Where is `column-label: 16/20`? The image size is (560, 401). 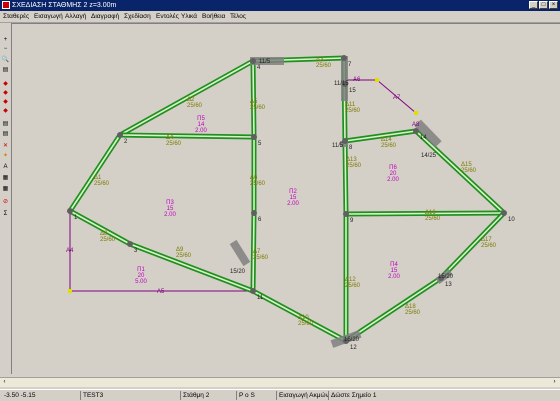
column-label: 16/20 is located at coordinates (352, 340).